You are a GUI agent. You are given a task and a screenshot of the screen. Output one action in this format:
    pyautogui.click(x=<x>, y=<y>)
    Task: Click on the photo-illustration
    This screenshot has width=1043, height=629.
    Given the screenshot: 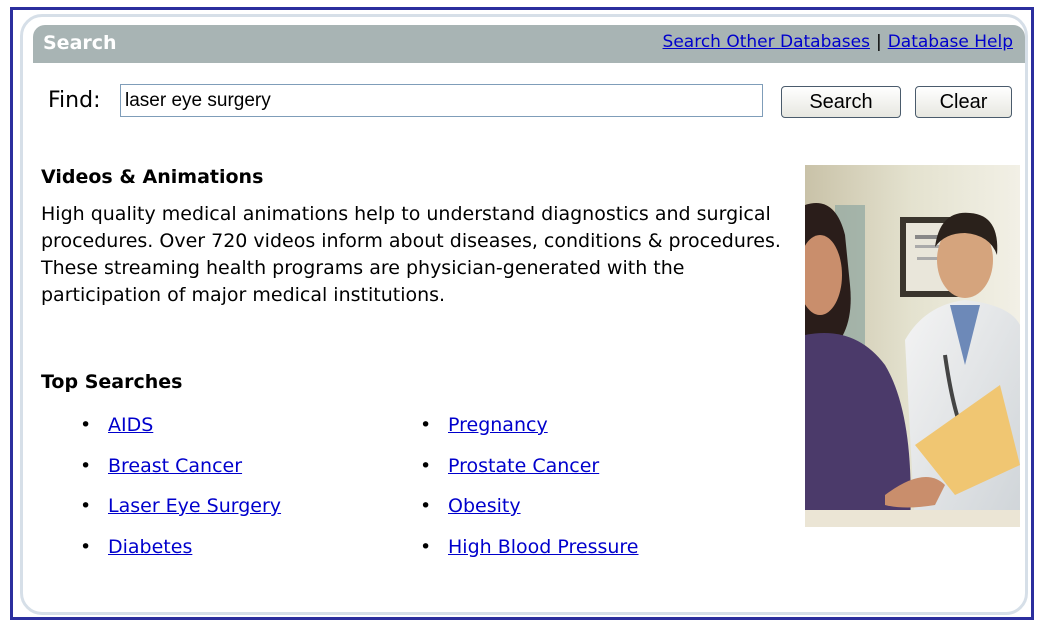 What is the action you would take?
    pyautogui.click(x=912, y=346)
    